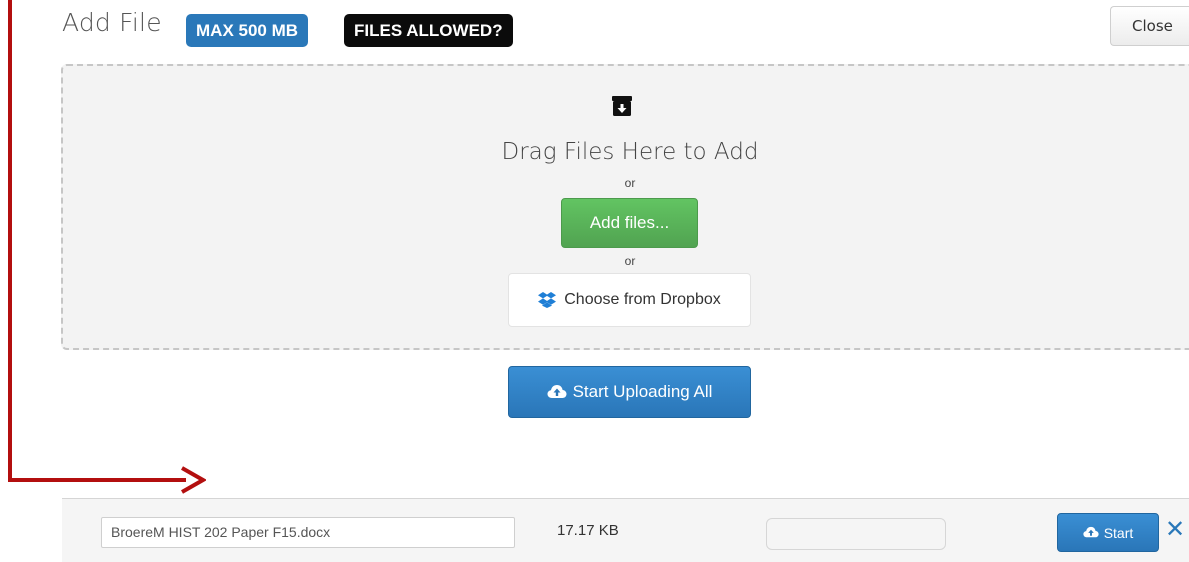 The image size is (1189, 562). I want to click on start-uploading-all-button: Start Uploading All, so click(629, 392).